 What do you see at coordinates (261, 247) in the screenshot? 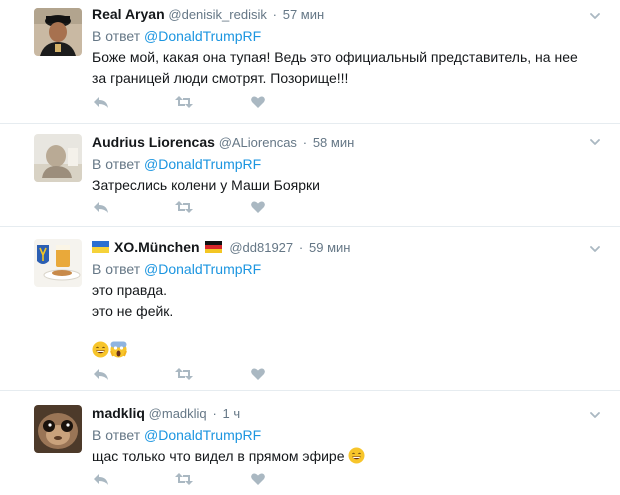
I see `author-handle: @dd81927` at bounding box center [261, 247].